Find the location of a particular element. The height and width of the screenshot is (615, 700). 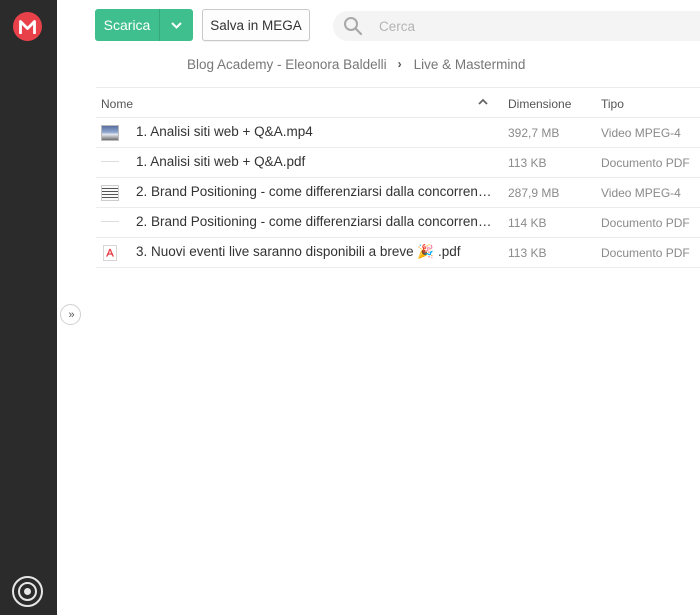

download-button: Scarica is located at coordinates (144, 25).